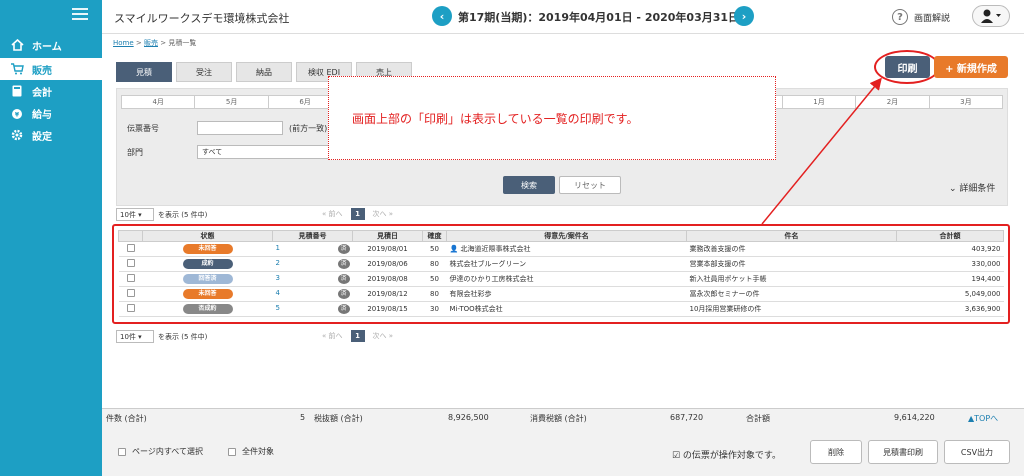 This screenshot has height=476, width=1024. What do you see at coordinates (42, 137) in the screenshot?
I see `nav-label-settings: 設定` at bounding box center [42, 137].